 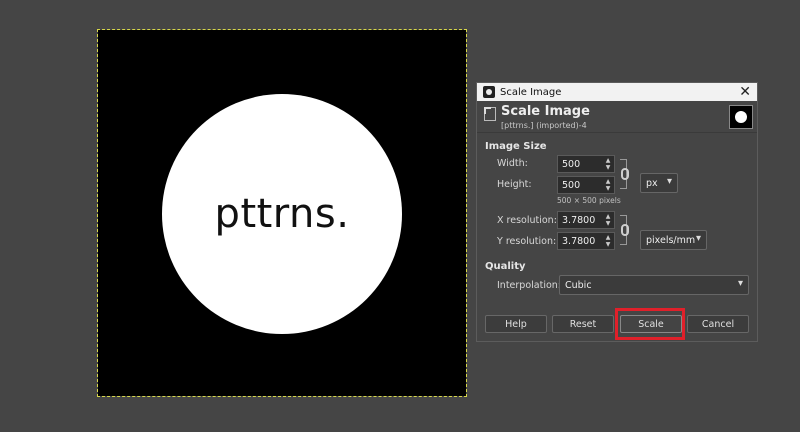 I want to click on resolution-unit-select: pixels/mm ▾, so click(x=673, y=240).